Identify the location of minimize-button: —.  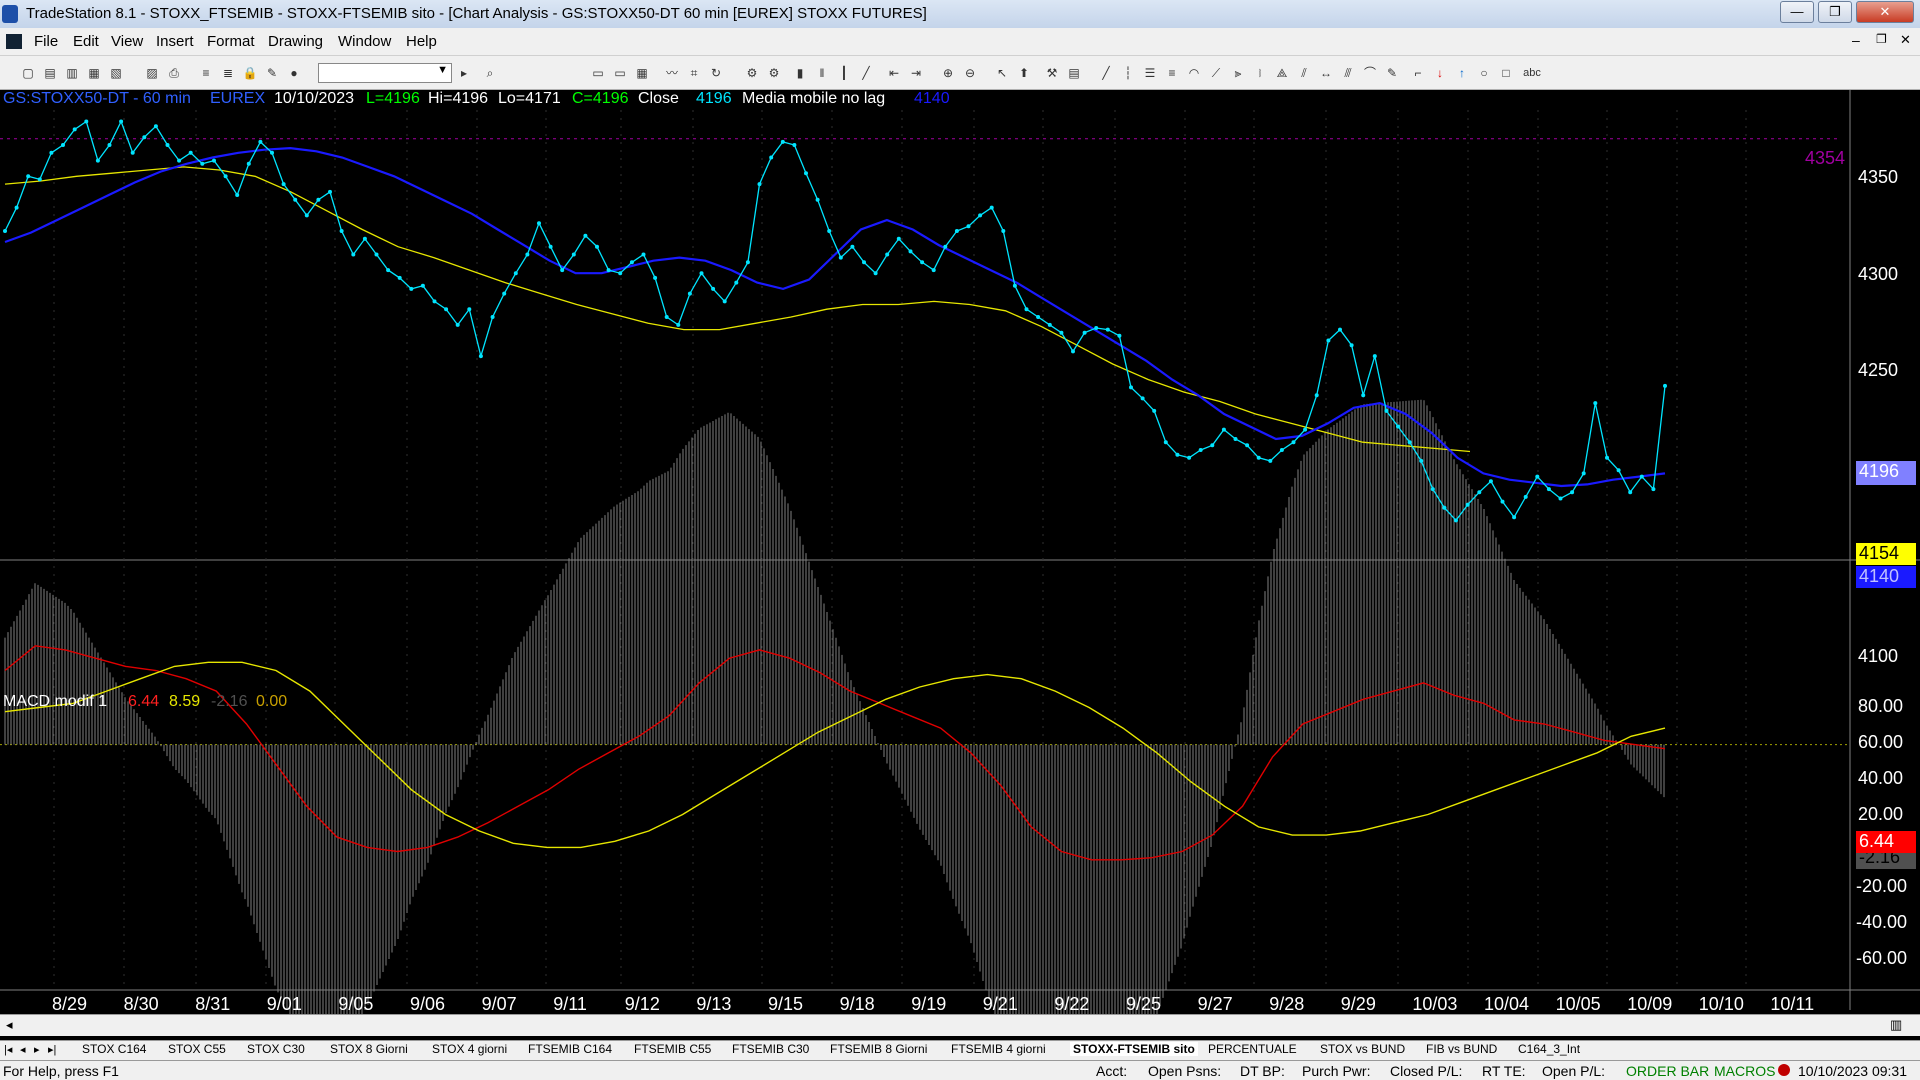
(1797, 12).